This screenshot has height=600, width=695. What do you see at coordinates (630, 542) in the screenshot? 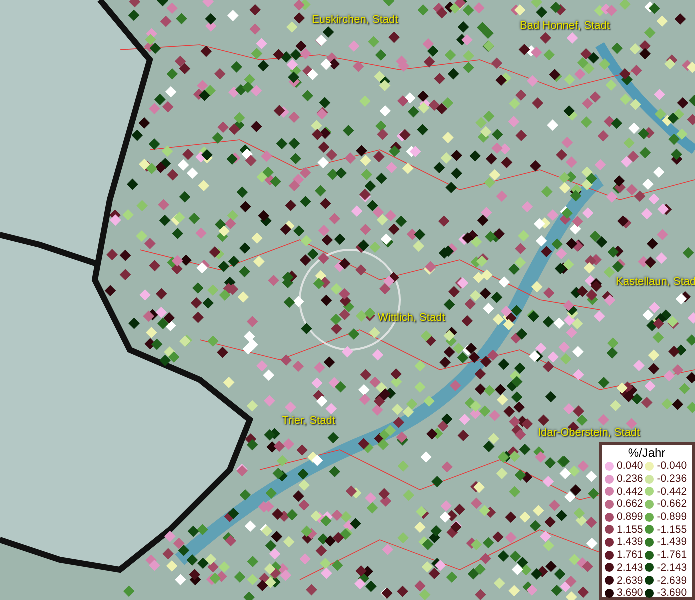
I see `legend-label: 1.439` at bounding box center [630, 542].